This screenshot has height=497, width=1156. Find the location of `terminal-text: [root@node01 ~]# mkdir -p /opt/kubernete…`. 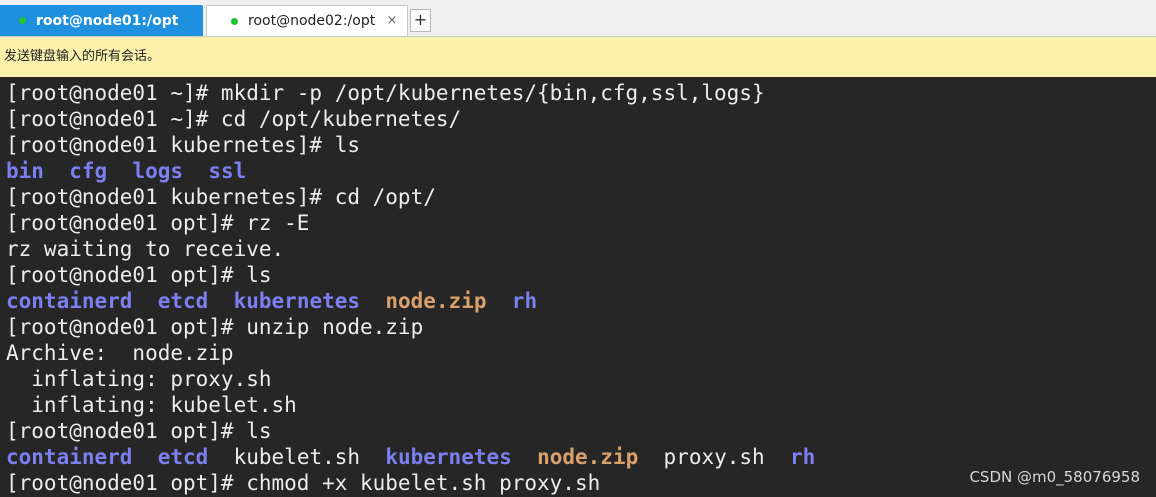

terminal-text: [root@node01 ~]# mkdir -p /opt/kubernete… is located at coordinates (385, 93).